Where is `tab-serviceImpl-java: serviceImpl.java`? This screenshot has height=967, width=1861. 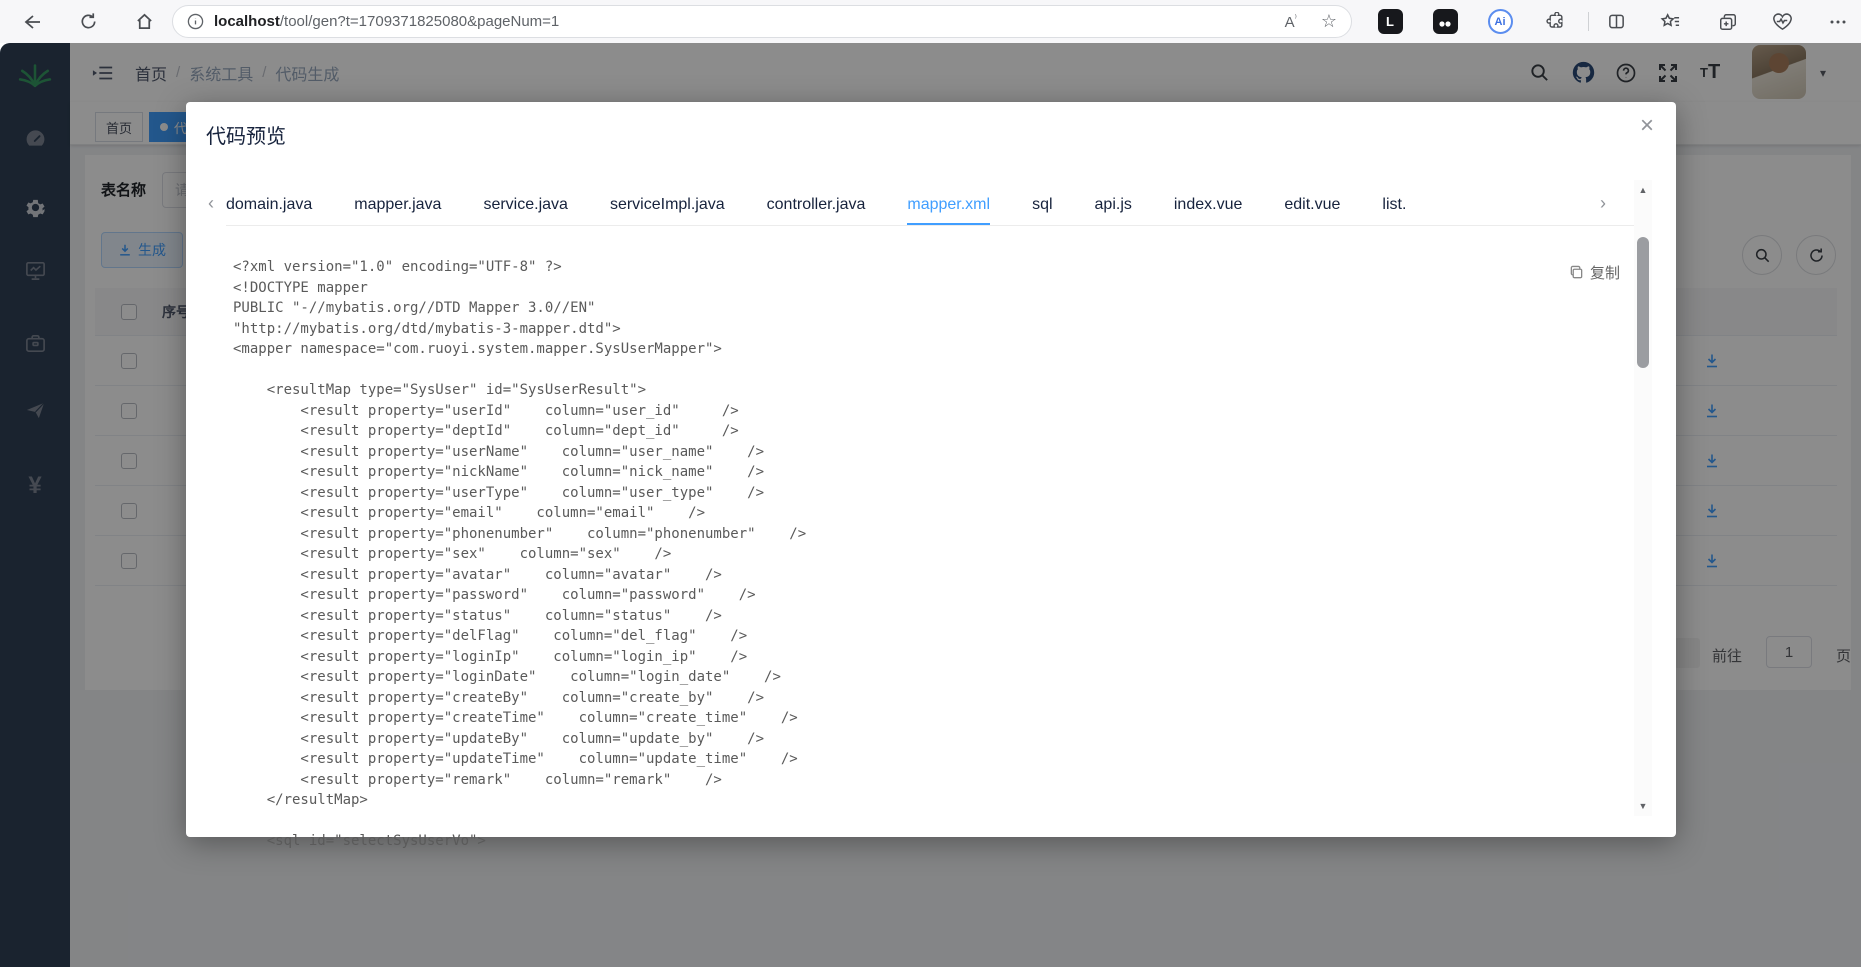 tab-serviceImpl-java: serviceImpl.java is located at coordinates (667, 206).